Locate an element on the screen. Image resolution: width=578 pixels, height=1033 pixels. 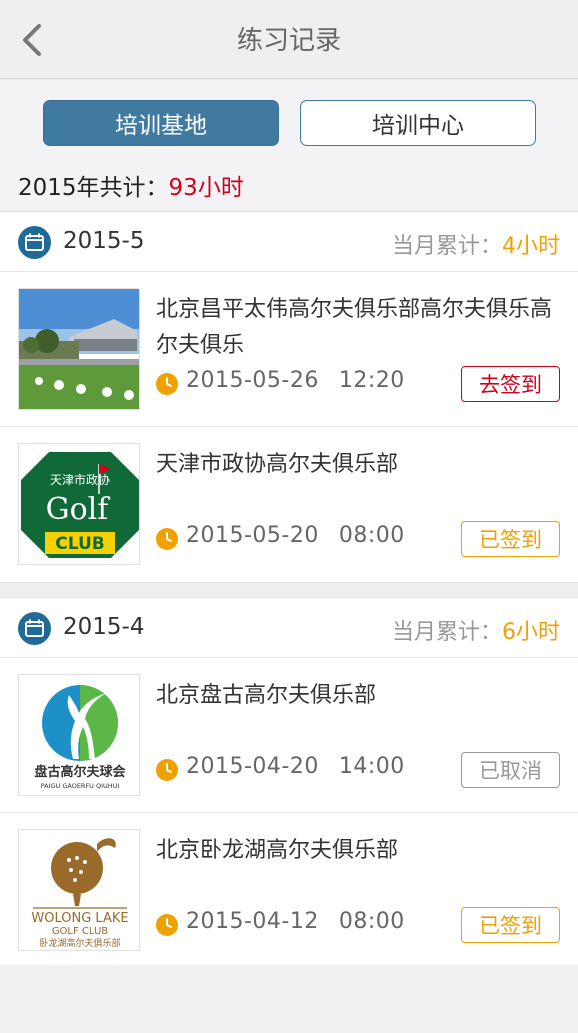
month-label: 2015-4 is located at coordinates (104, 627).